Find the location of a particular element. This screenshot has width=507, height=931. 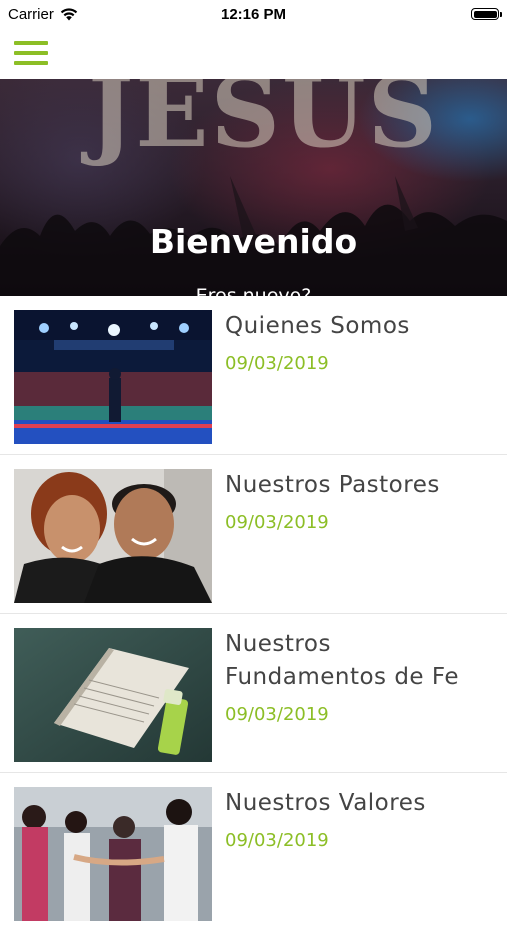

banner-subtitle: Eres nuevo? is located at coordinates (253, 292).